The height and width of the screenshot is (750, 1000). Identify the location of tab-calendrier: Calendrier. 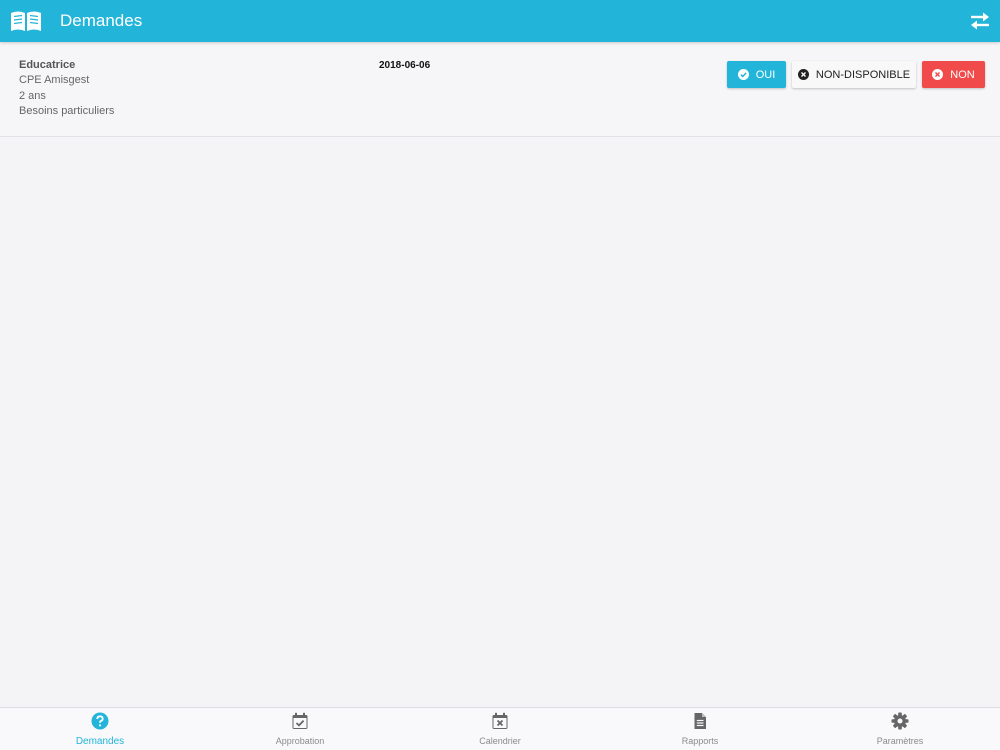
(500, 729).